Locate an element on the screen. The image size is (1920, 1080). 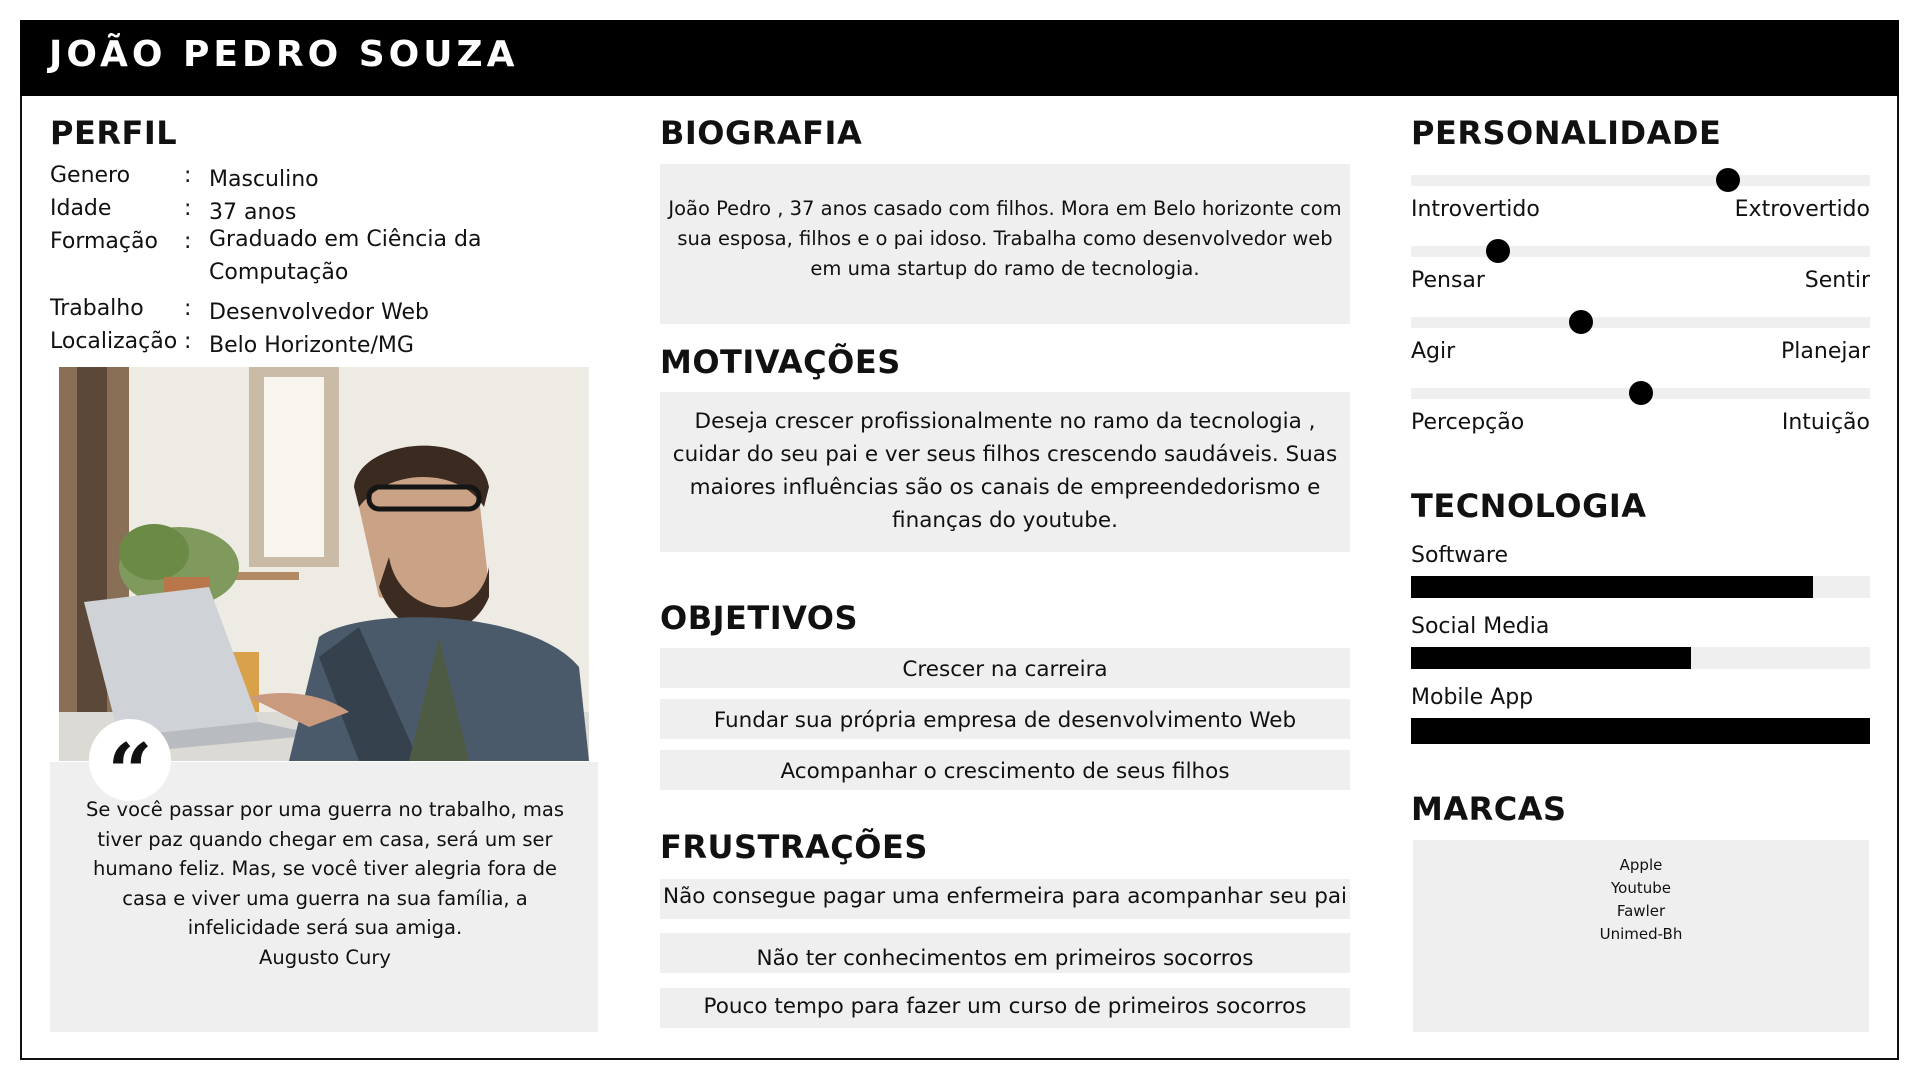
brand-item: Apple is located at coordinates (1641, 865).